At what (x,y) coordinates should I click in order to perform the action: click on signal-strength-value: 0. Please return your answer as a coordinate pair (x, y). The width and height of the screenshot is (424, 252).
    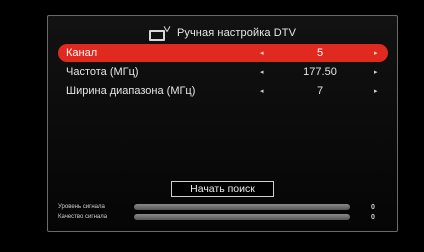
    Looking at the image, I should click on (373, 207).